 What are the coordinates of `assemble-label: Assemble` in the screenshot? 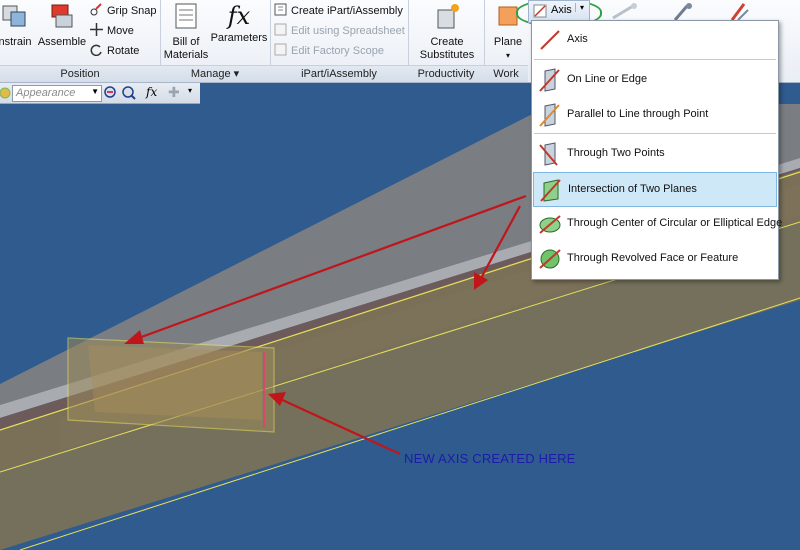 It's located at (62, 42).